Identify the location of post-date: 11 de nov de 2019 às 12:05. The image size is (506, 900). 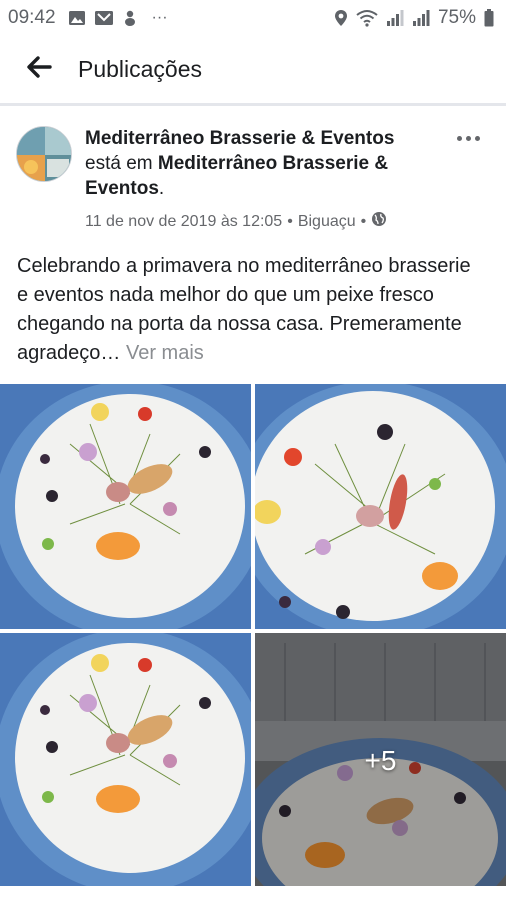
(183, 222).